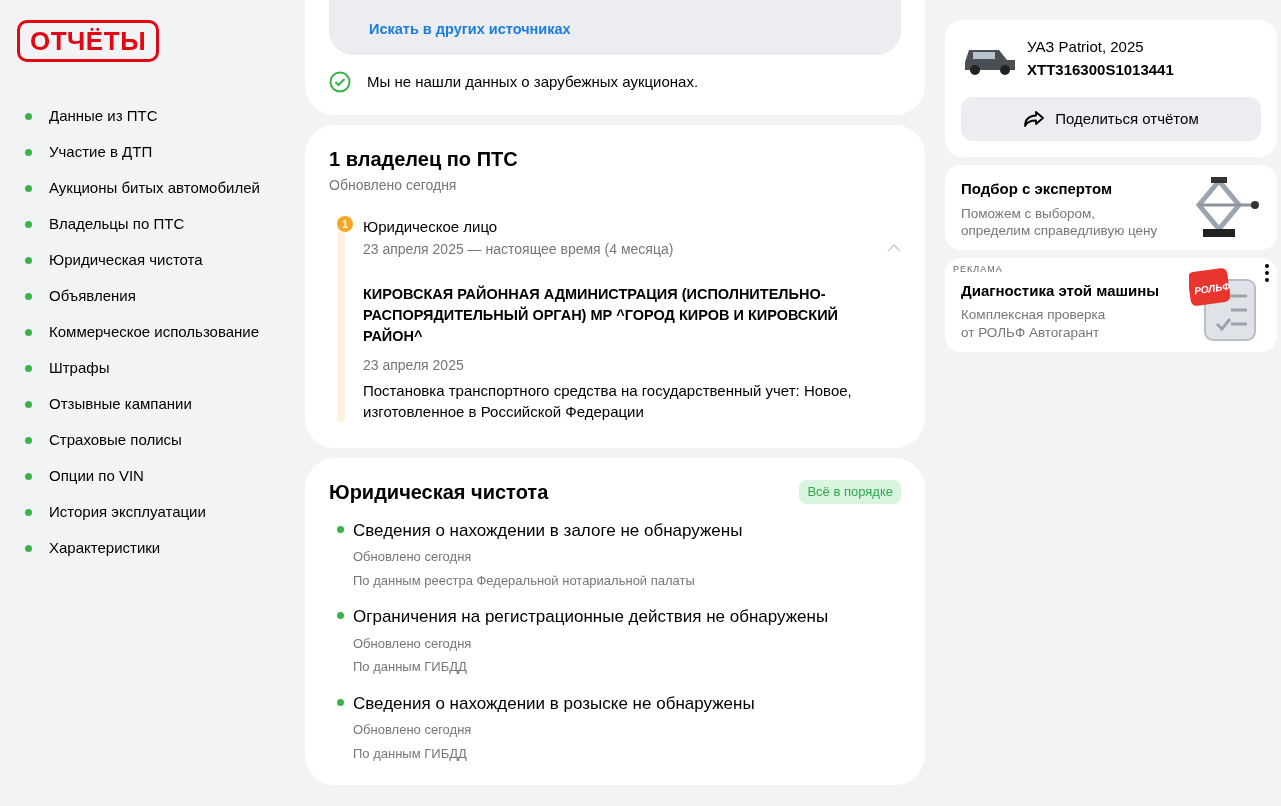  I want to click on car-model: УАЗ Patriot, 2025, so click(1086, 47).